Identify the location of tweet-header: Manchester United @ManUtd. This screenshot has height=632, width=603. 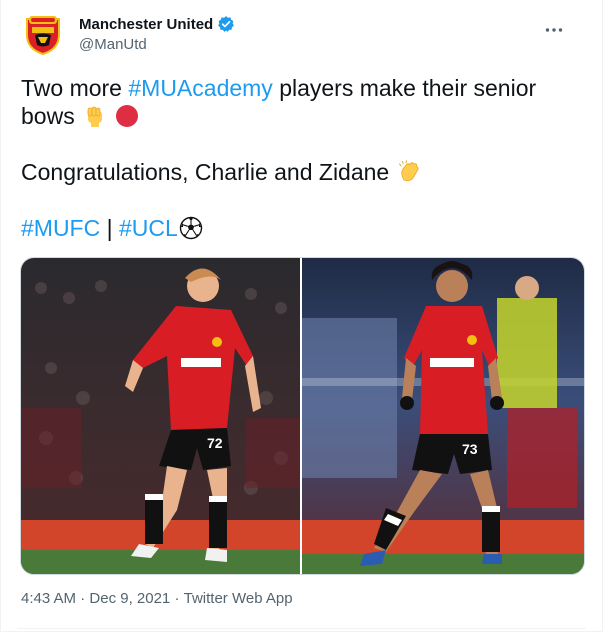
(303, 36).